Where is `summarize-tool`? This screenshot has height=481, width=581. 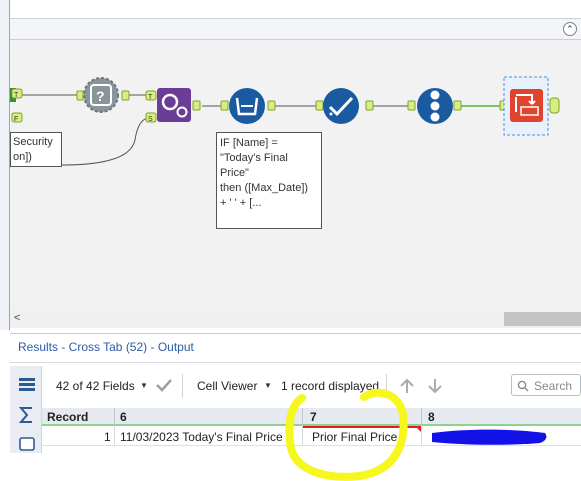
summarize-tool is located at coordinates (248, 106).